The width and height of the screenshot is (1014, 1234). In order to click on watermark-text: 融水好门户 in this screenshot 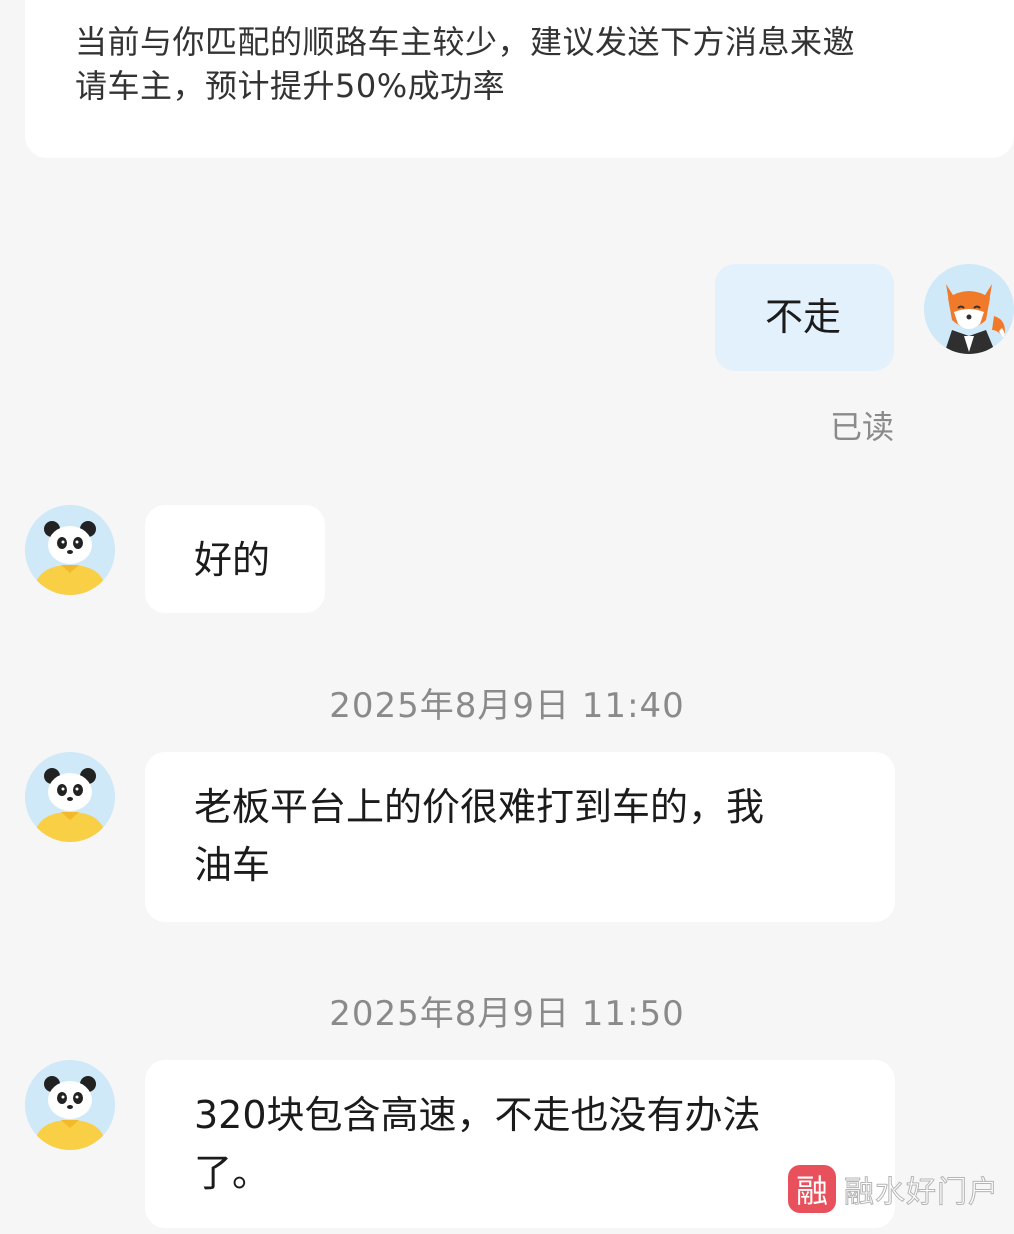, I will do `click(921, 1193)`.